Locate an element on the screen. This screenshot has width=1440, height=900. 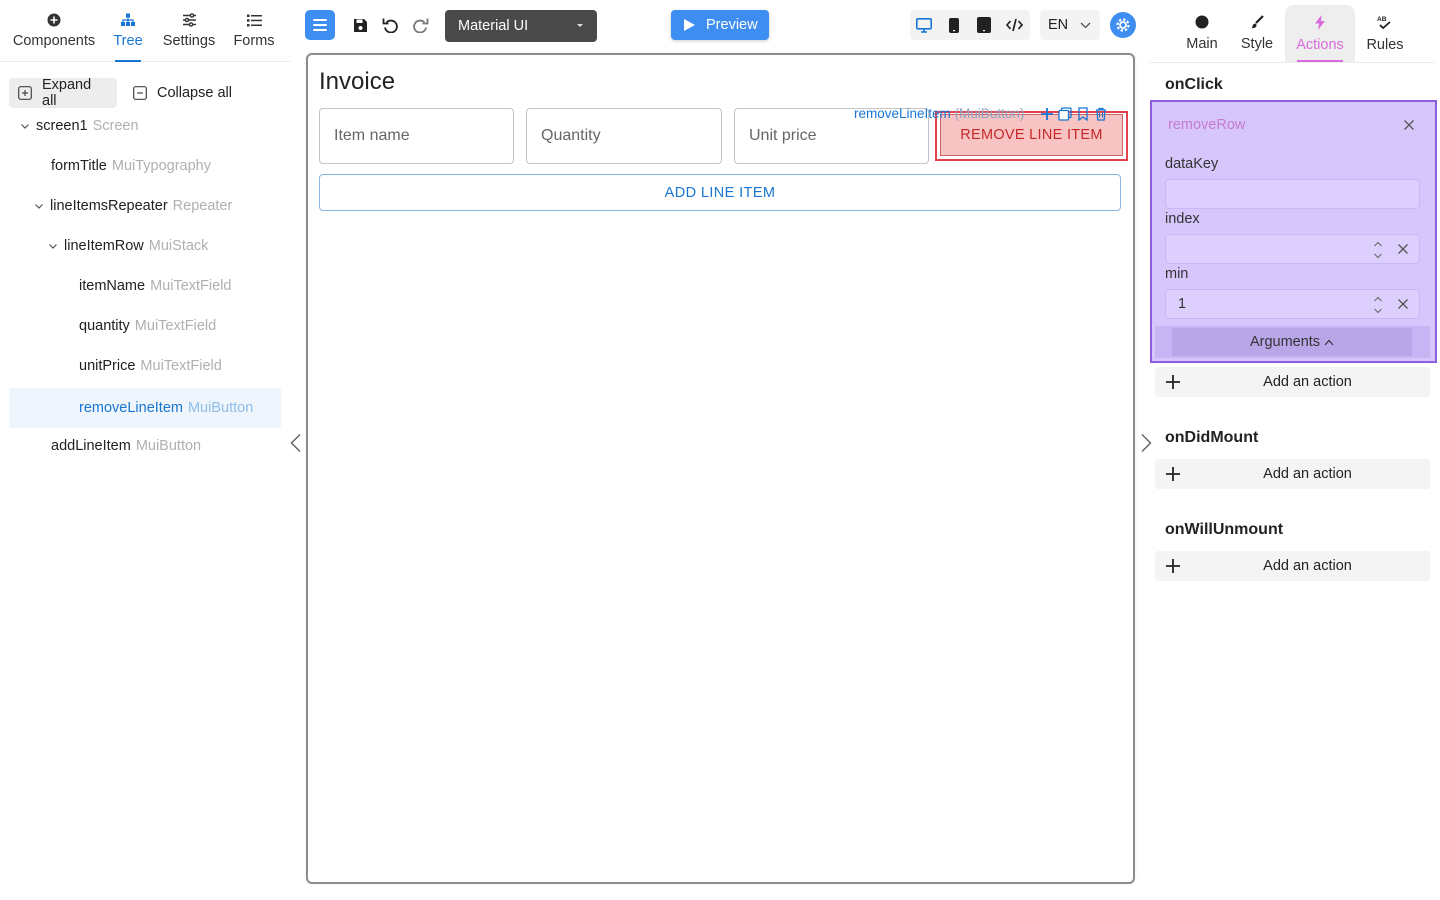
expand-all-button: Expand all is located at coordinates (63, 93).